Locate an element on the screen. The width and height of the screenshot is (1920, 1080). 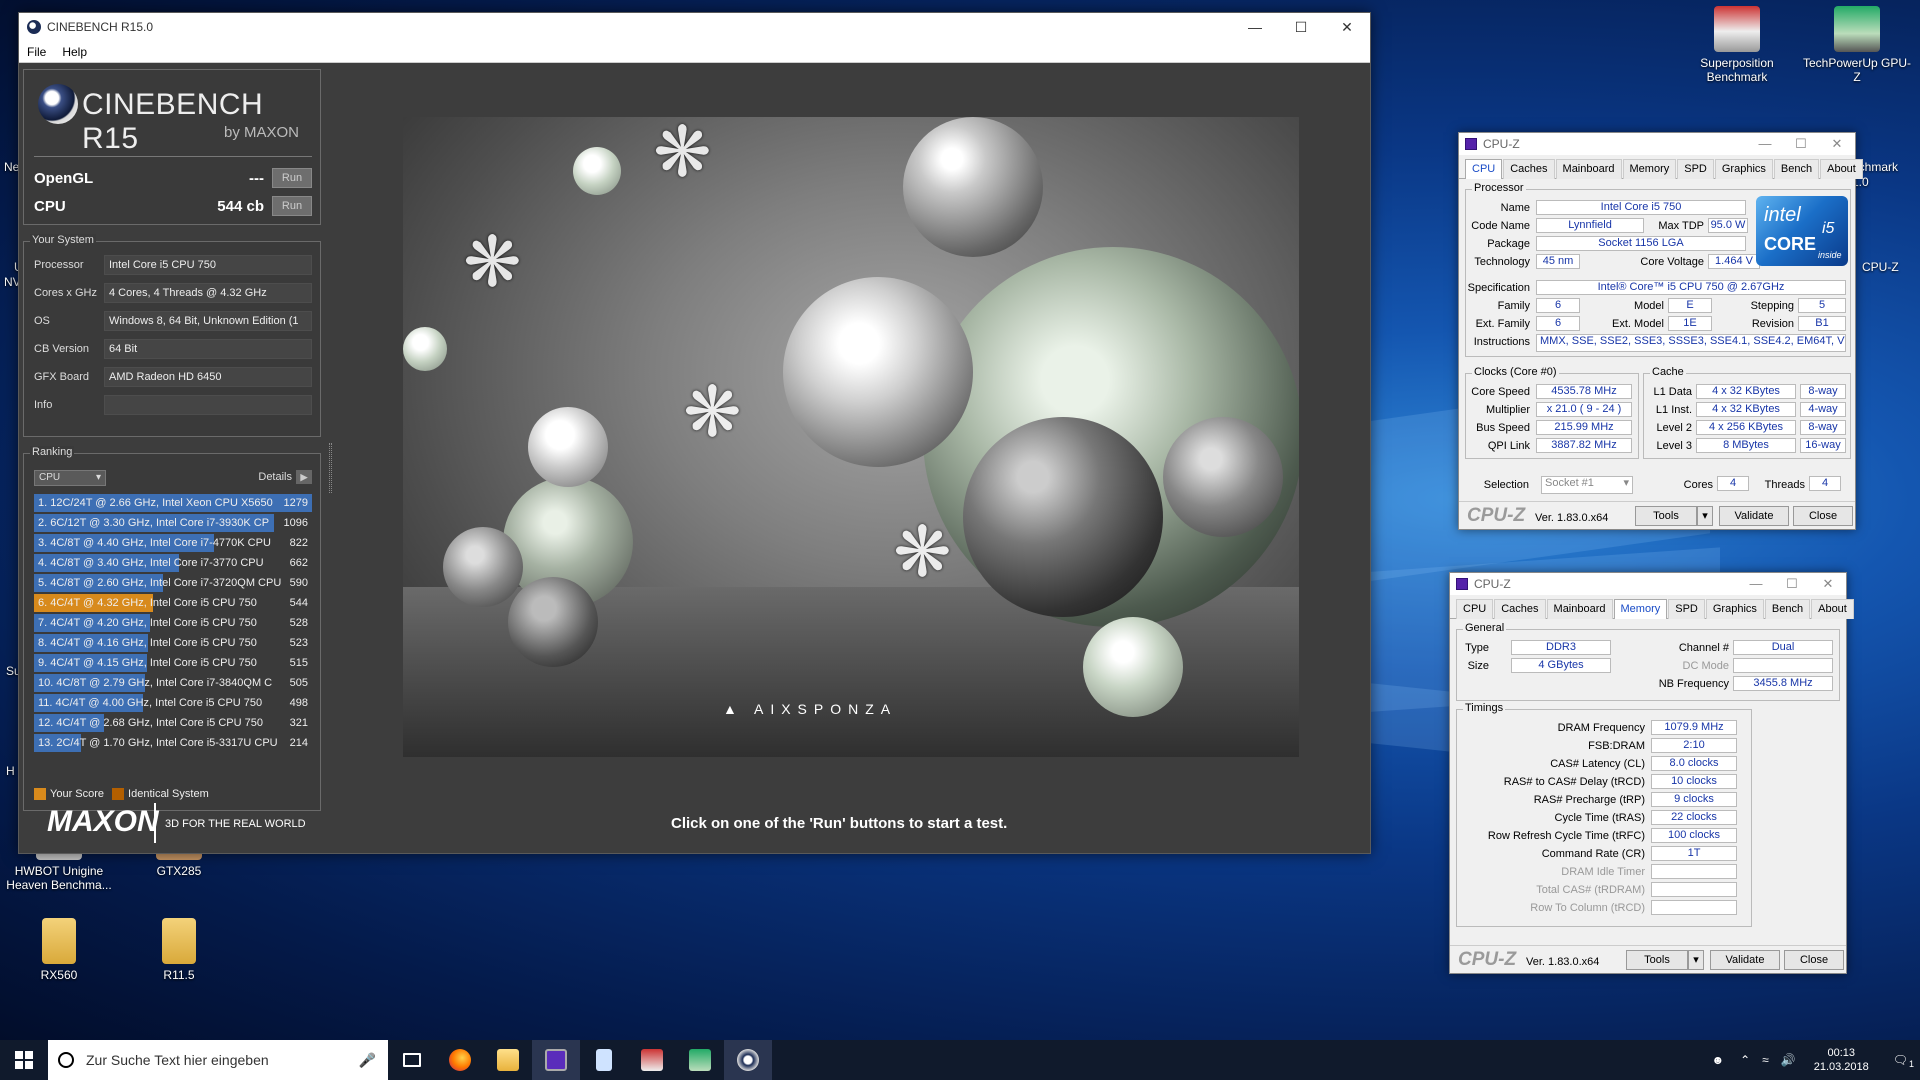
superposition-taskbar-icon is located at coordinates (652, 1060).